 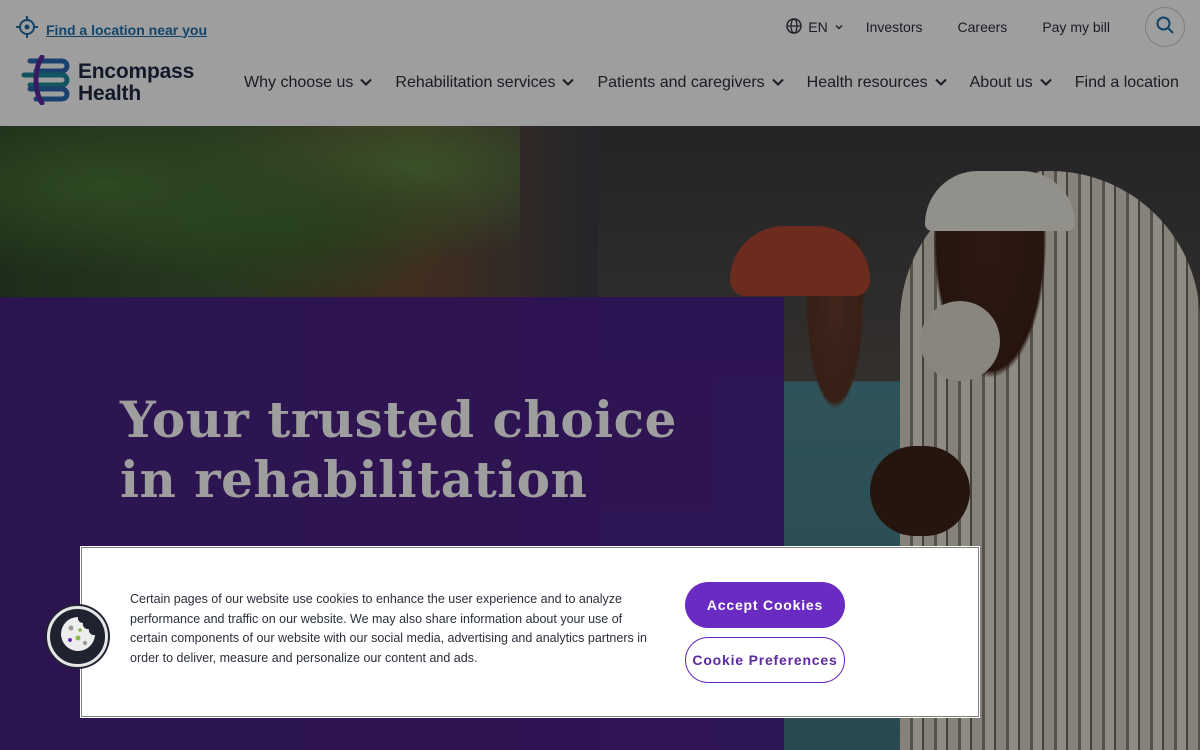 I want to click on cookie-preferences-button: Cookie Preferences, so click(x=765, y=660).